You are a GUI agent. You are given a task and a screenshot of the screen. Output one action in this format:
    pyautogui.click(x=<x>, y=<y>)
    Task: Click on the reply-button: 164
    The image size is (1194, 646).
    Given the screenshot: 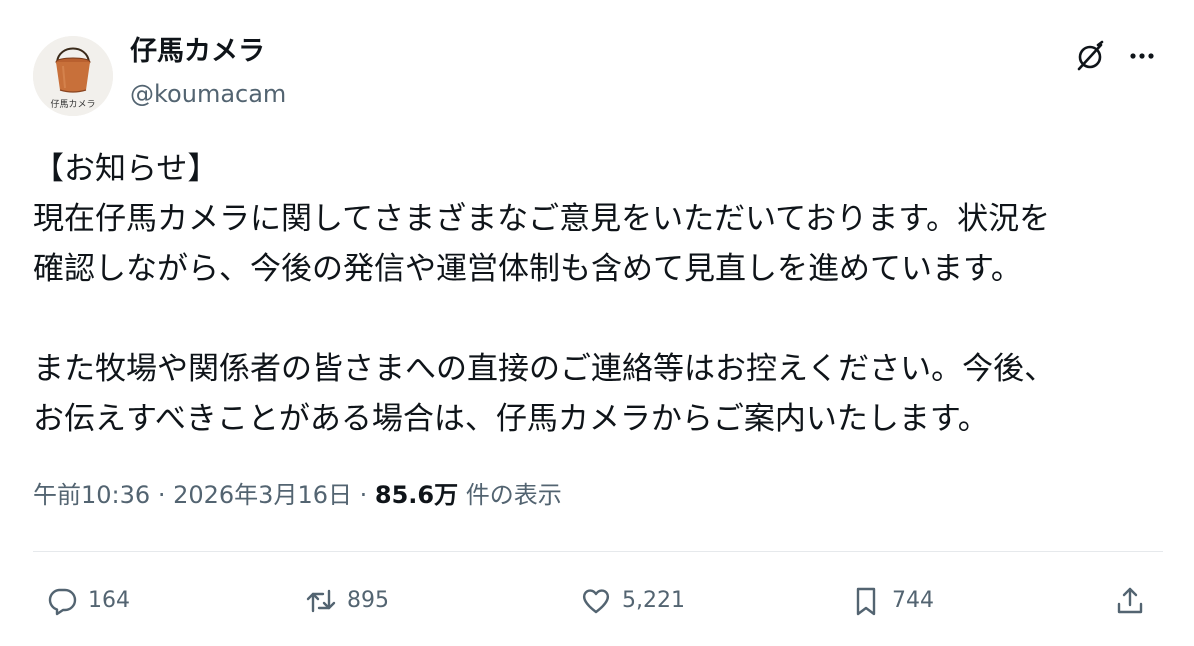 What is the action you would take?
    pyautogui.click(x=88, y=601)
    